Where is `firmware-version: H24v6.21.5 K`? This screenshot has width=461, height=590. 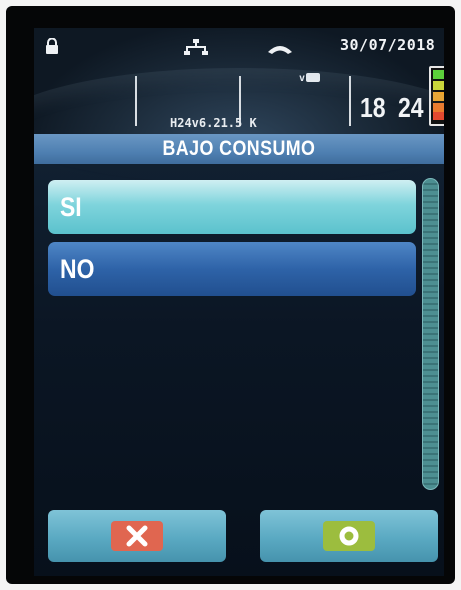
firmware-version: H24v6.21.5 K is located at coordinates (213, 123).